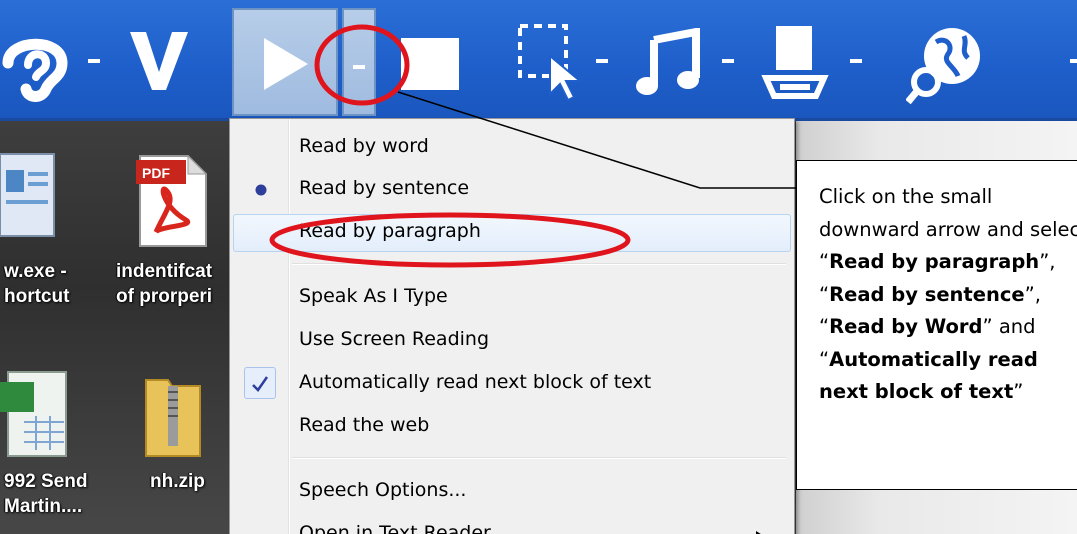 The width and height of the screenshot is (1077, 534). Describe the element at coordinates (362, 65) in the screenshot. I see `annotation-circle-dropdown` at that location.